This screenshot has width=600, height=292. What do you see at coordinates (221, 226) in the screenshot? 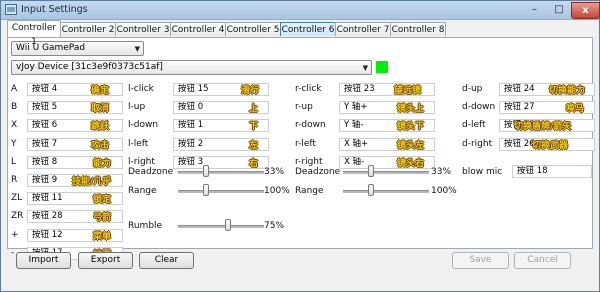
I see `rumble-track` at bounding box center [221, 226].